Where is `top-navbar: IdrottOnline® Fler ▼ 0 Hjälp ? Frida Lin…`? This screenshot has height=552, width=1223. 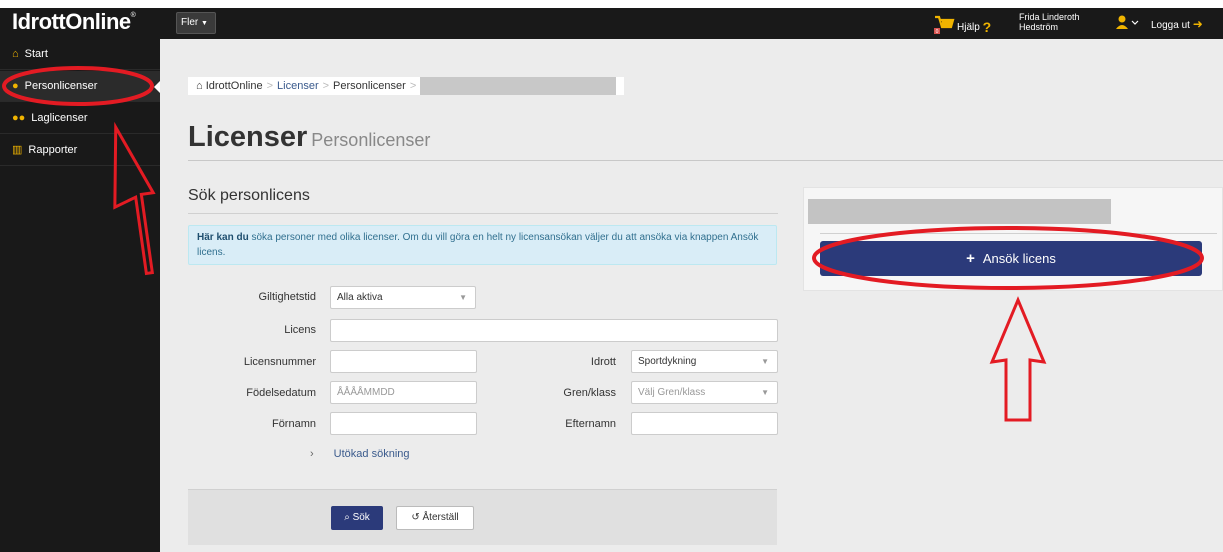 top-navbar: IdrottOnline® Fler ▼ 0 Hjälp ? Frida Lin… is located at coordinates (611, 23).